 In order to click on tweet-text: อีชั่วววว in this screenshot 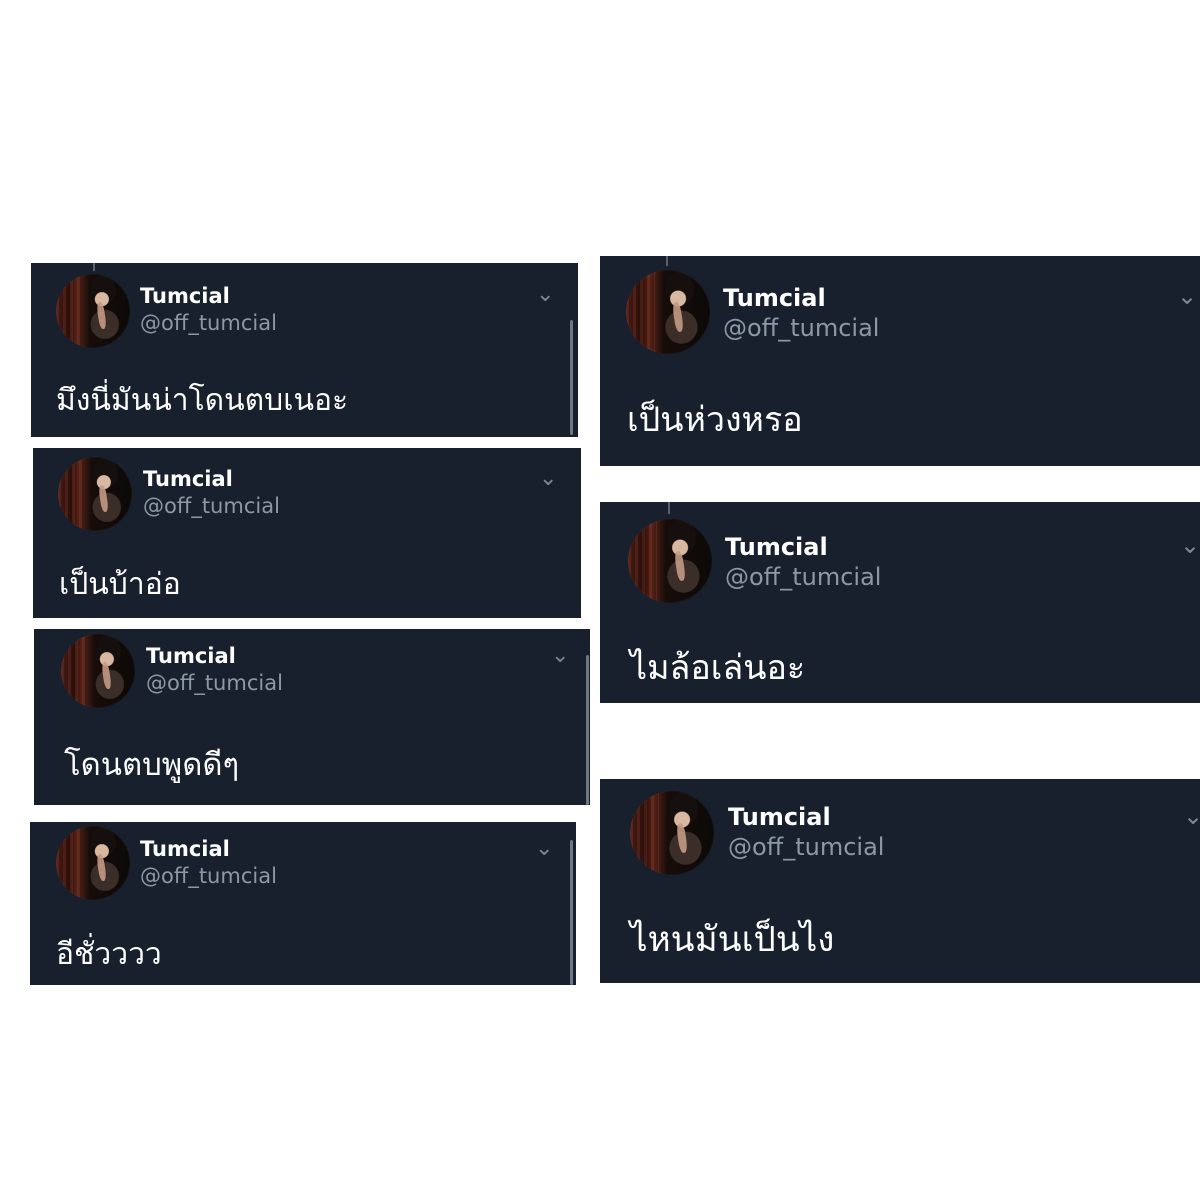, I will do `click(109, 954)`.